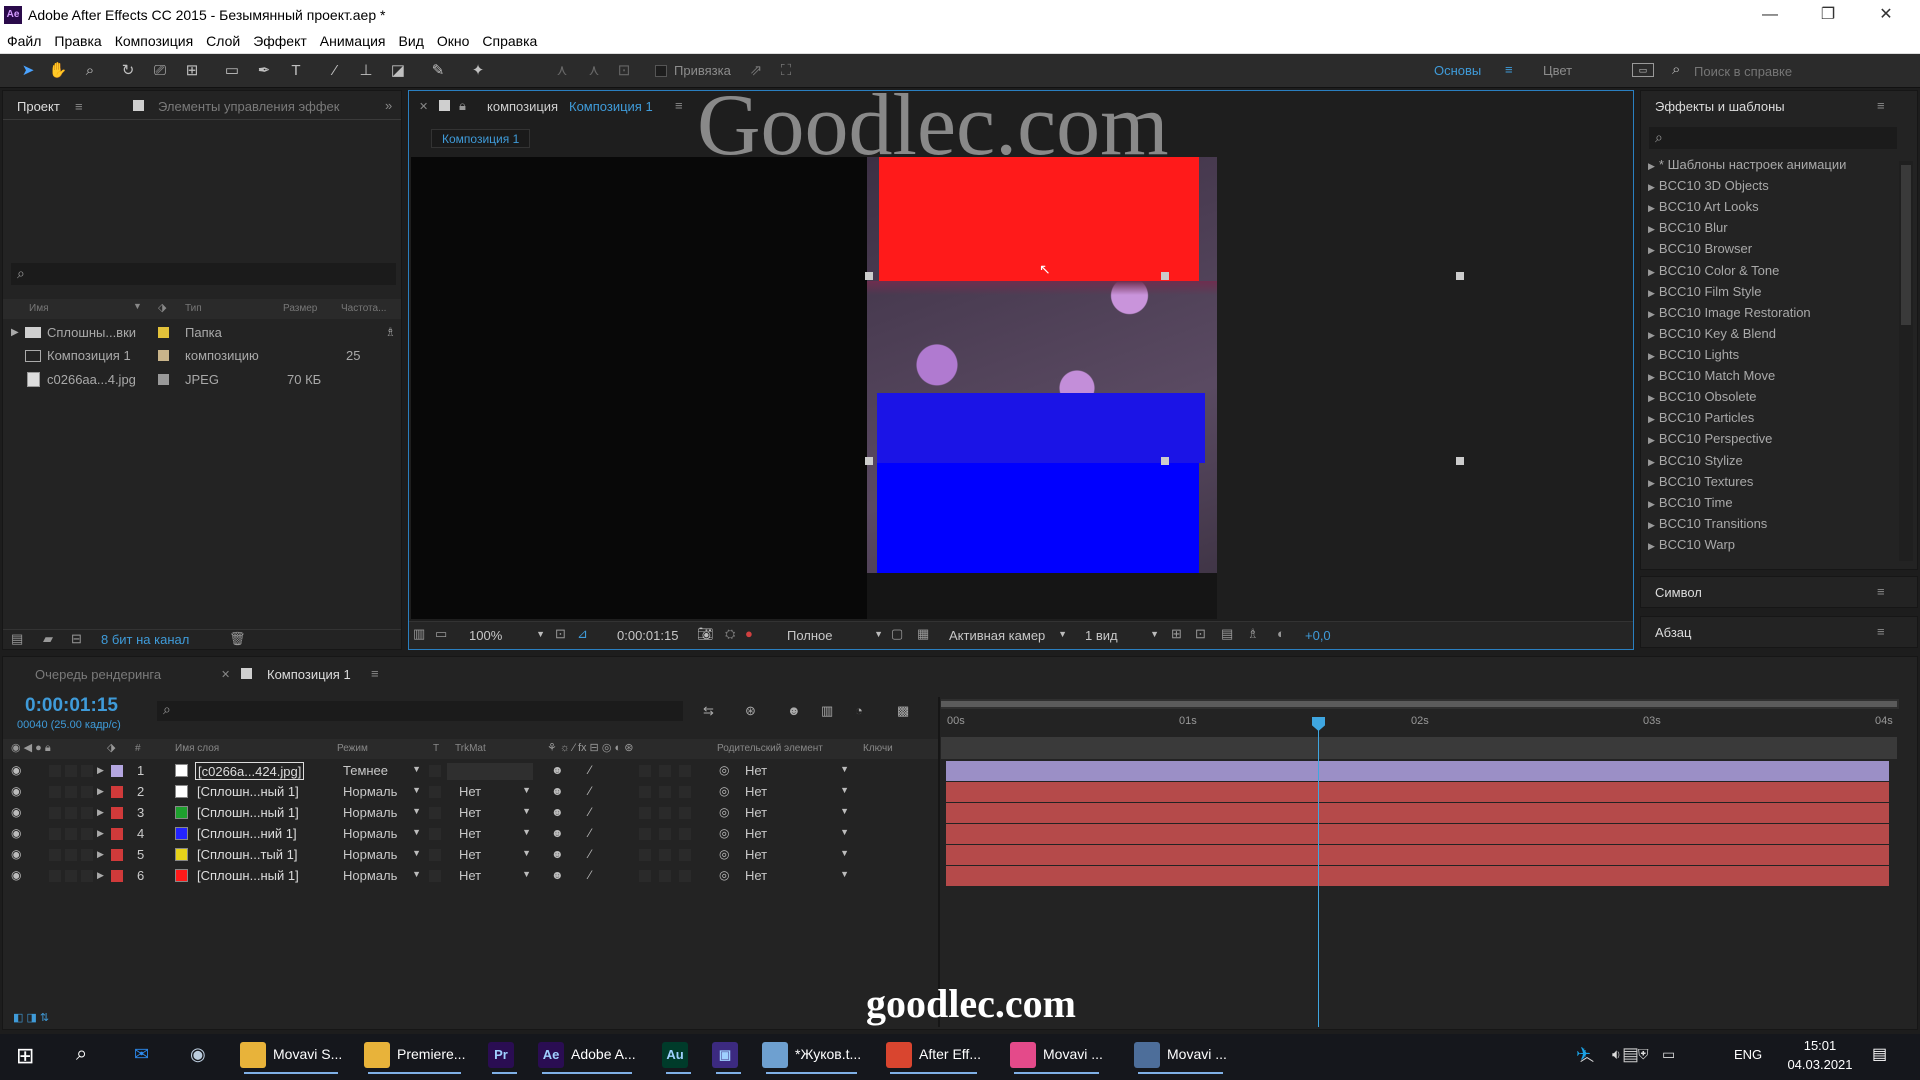 The image size is (1920, 1080). What do you see at coordinates (48, 639) in the screenshot?
I see `new-folder-icon: ▰` at bounding box center [48, 639].